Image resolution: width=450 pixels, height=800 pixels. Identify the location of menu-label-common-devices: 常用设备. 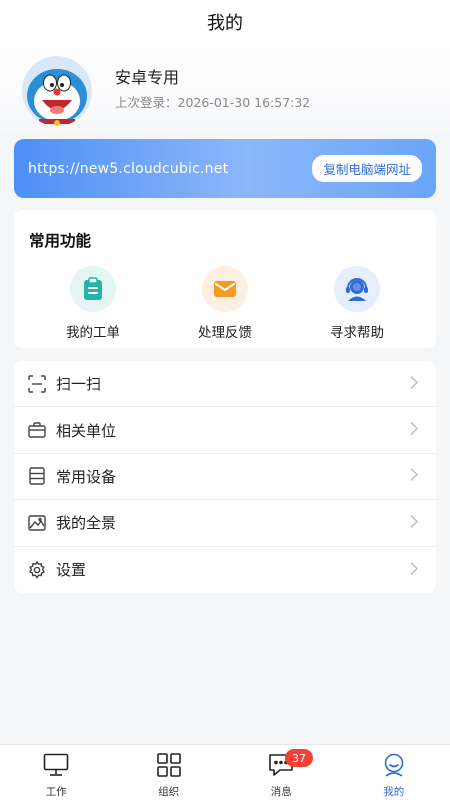
(86, 476).